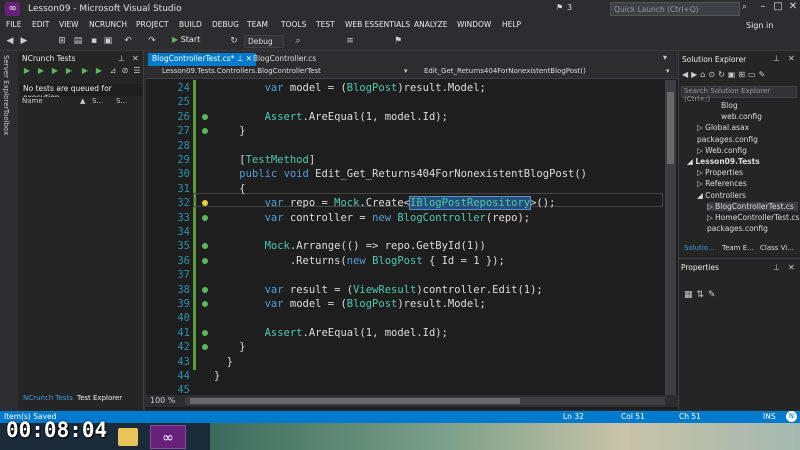  Describe the element at coordinates (99, 398) in the screenshot. I see `tab-test-explorer: Test Explorer` at that location.